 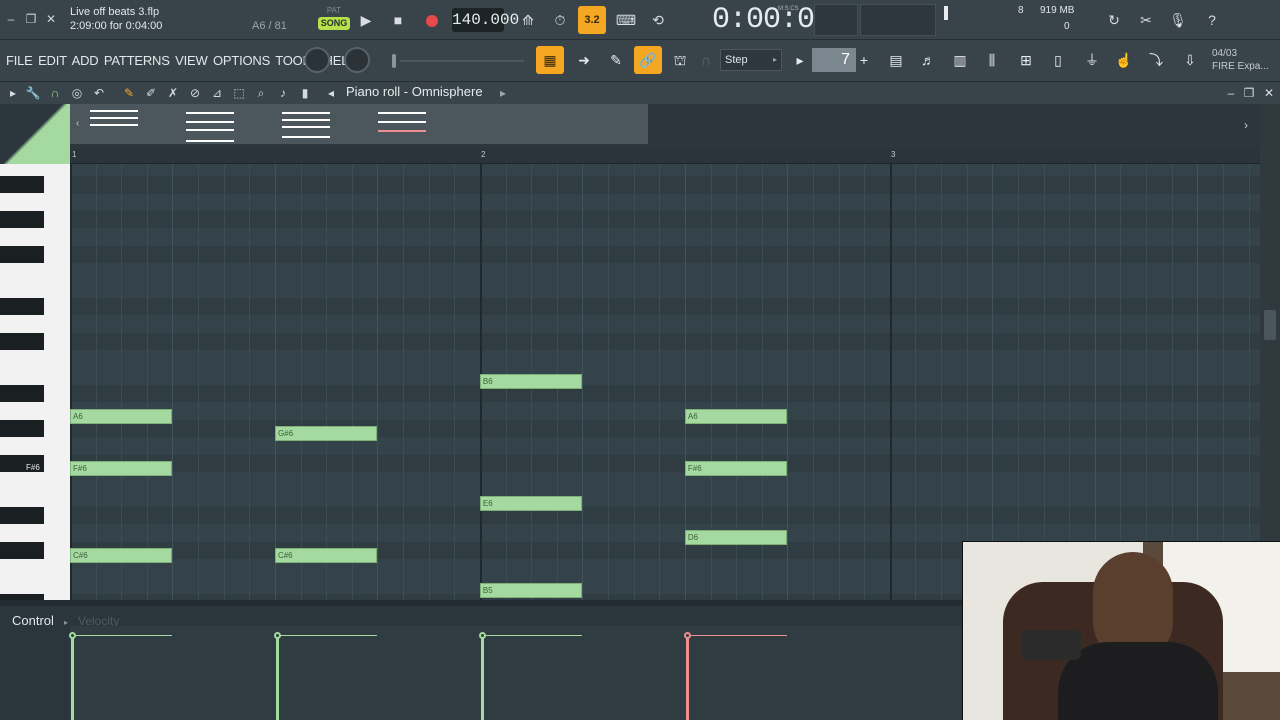 What do you see at coordinates (531, 503) in the screenshot?
I see `note-e6: E6` at bounding box center [531, 503].